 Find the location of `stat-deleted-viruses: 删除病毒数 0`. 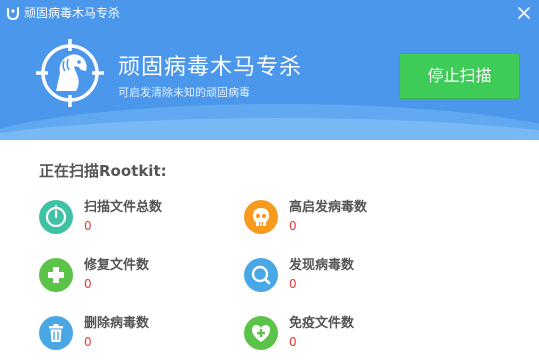

stat-deleted-viruses: 删除病毒数 0 is located at coordinates (139, 336).